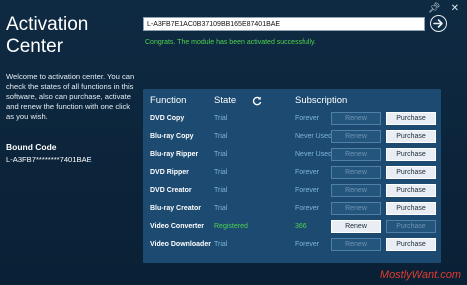 Image resolution: width=467 pixels, height=285 pixels. What do you see at coordinates (171, 190) in the screenshot?
I see `function-name: DVD Creator` at bounding box center [171, 190].